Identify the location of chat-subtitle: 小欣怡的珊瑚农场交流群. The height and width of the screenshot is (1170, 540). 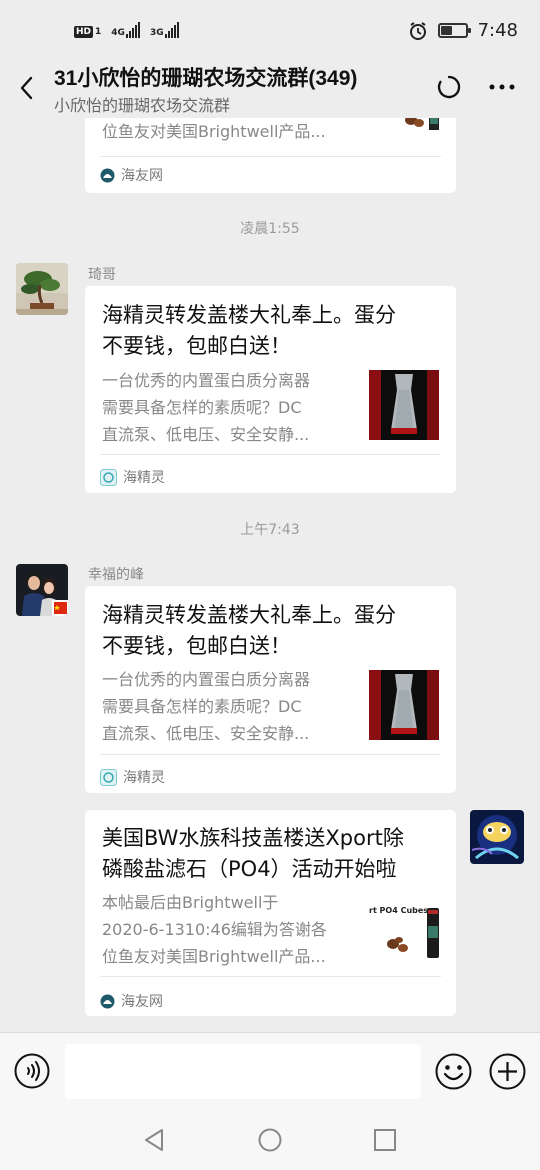
(142, 105).